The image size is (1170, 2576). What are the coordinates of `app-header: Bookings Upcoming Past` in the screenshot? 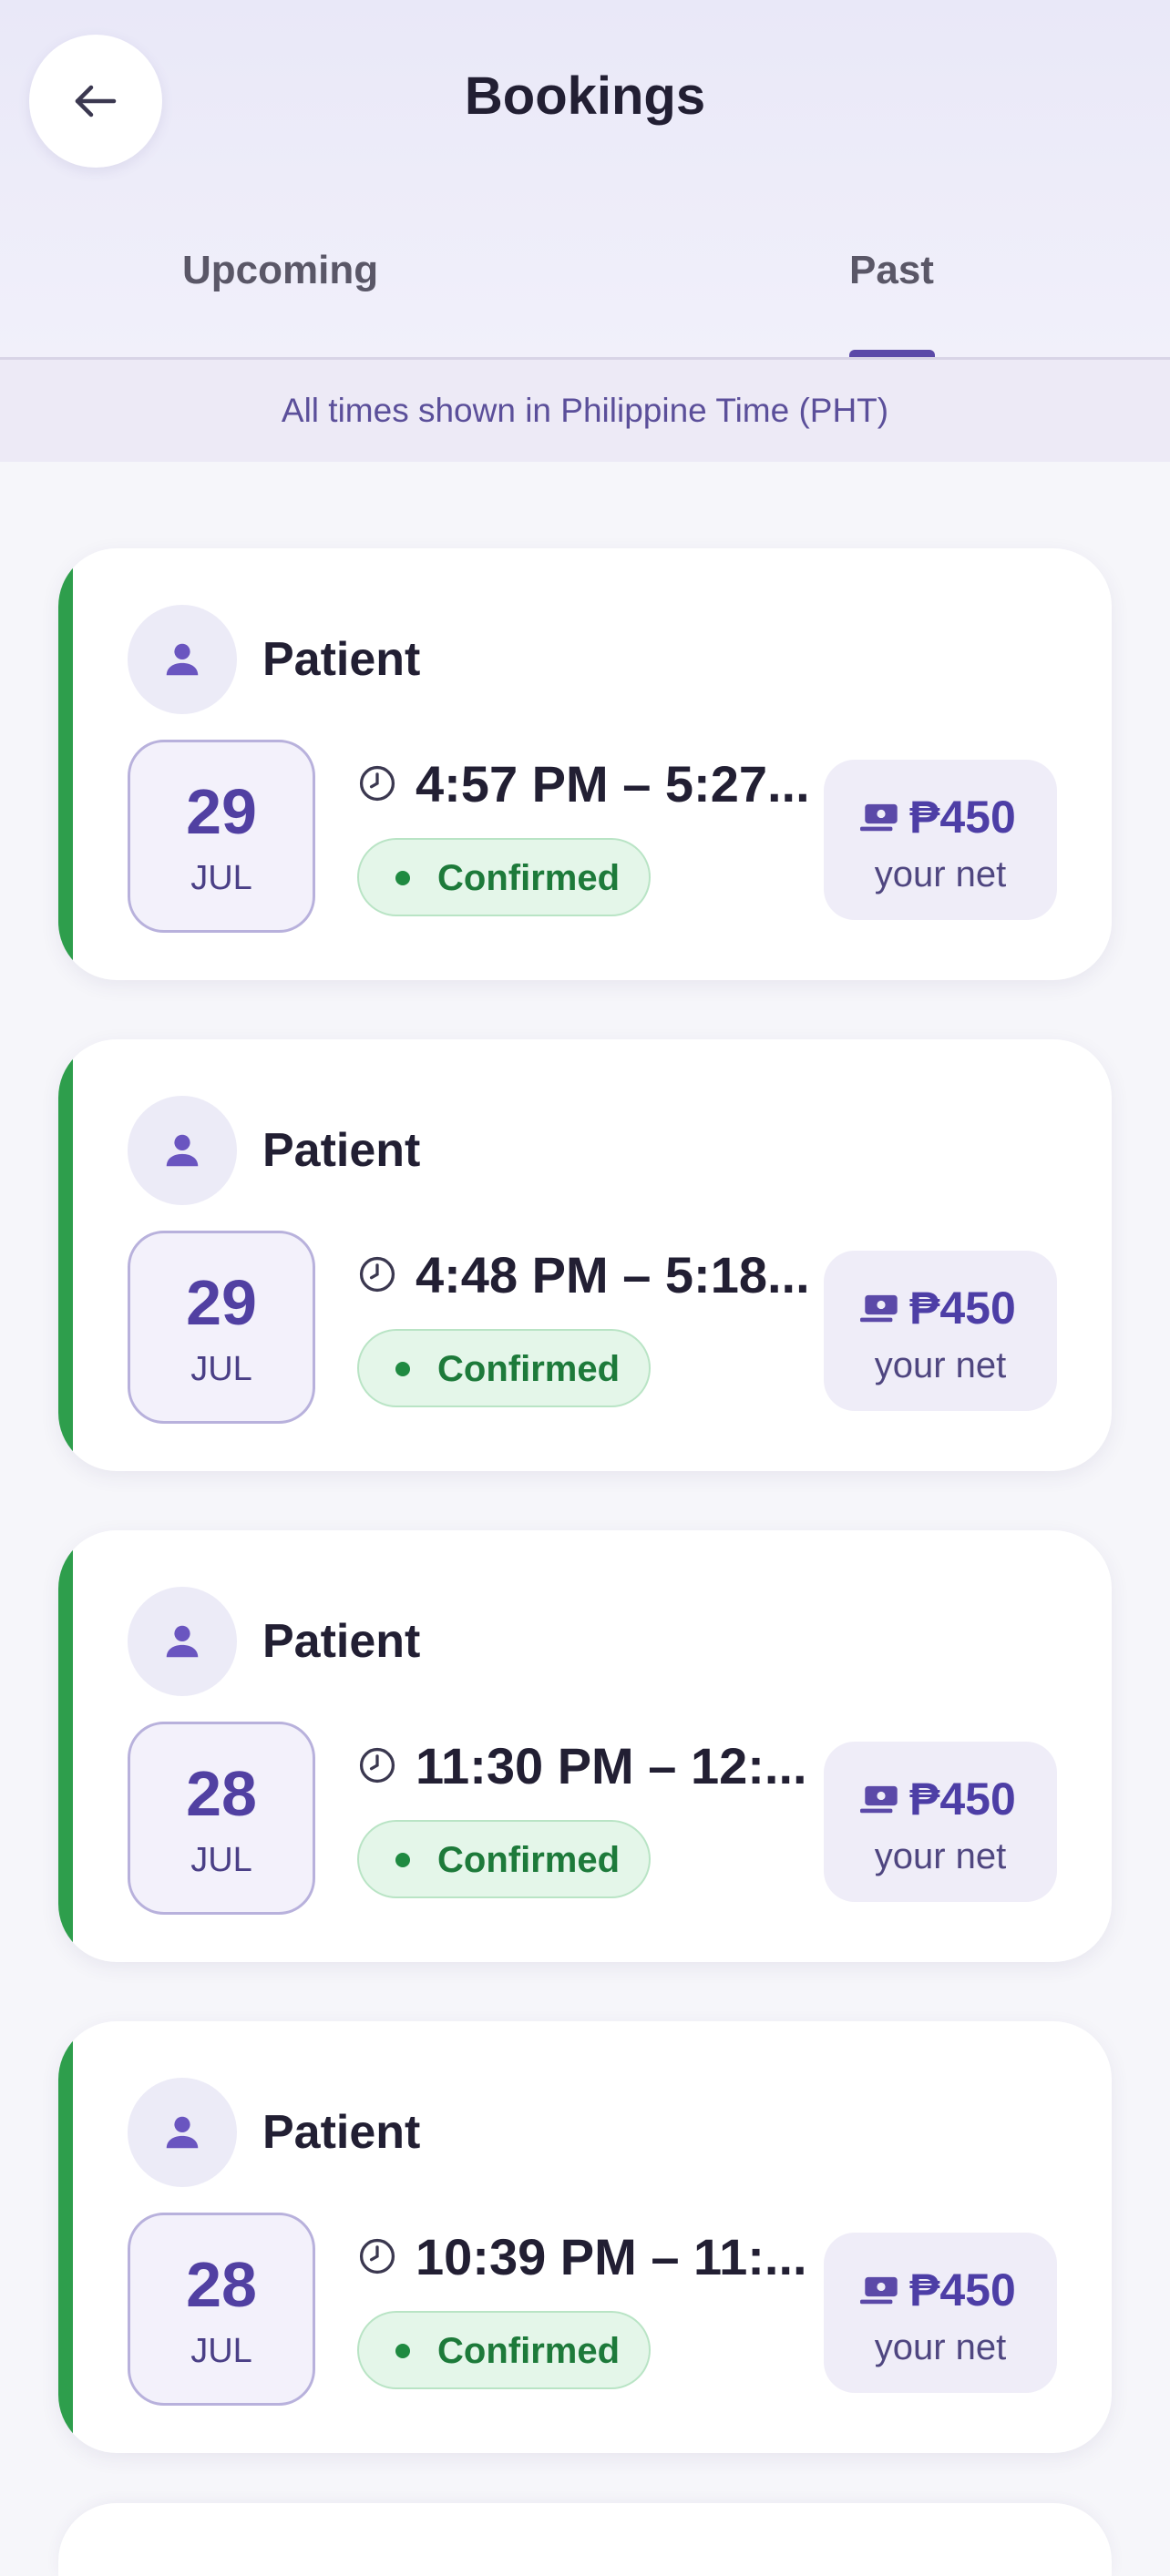 It's located at (585, 179).